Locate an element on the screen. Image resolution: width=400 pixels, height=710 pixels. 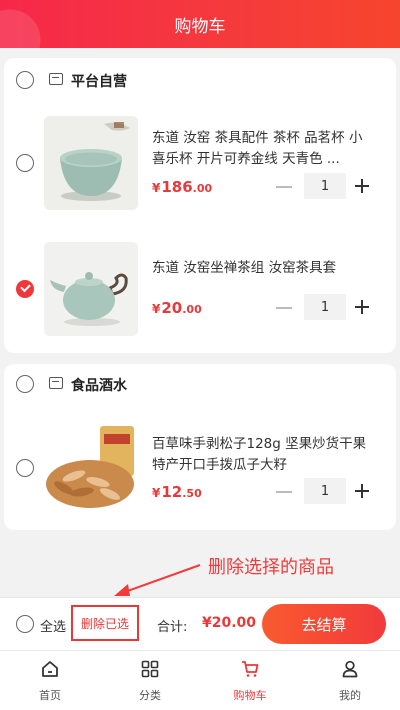
annotation-text: 删除选择的商品 is located at coordinates (271, 567).